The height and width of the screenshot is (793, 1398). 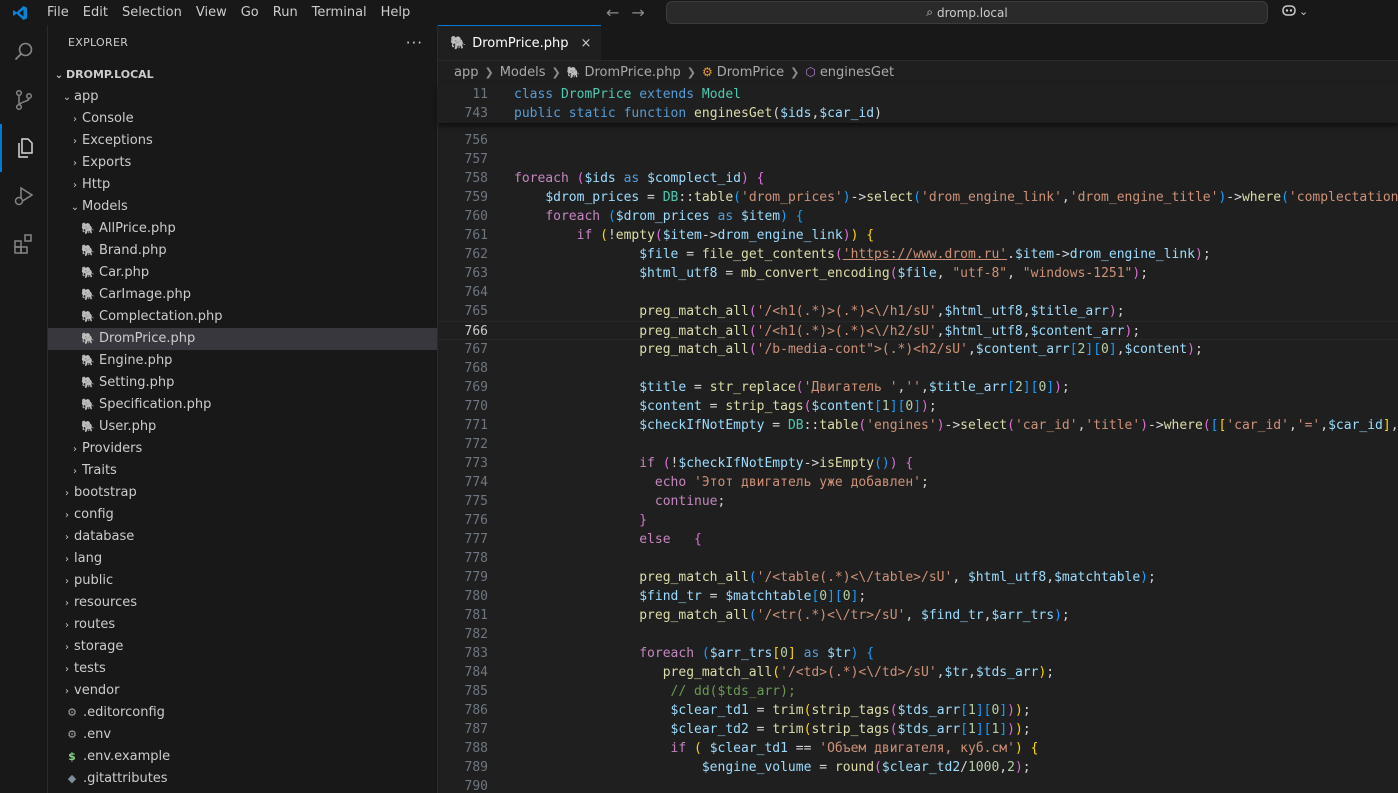 I want to click on menu-view: View, so click(x=211, y=12).